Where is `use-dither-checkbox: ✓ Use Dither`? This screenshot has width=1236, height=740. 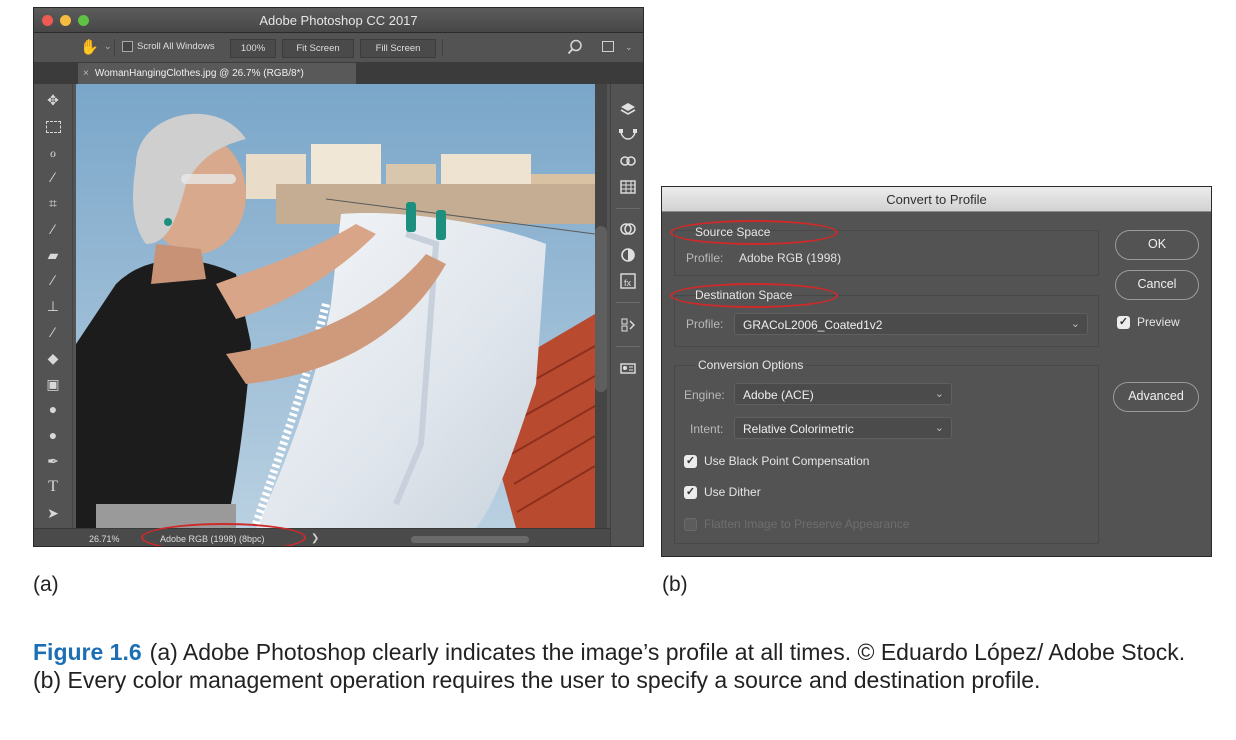
use-dither-checkbox: ✓ Use Dither is located at coordinates (722, 492).